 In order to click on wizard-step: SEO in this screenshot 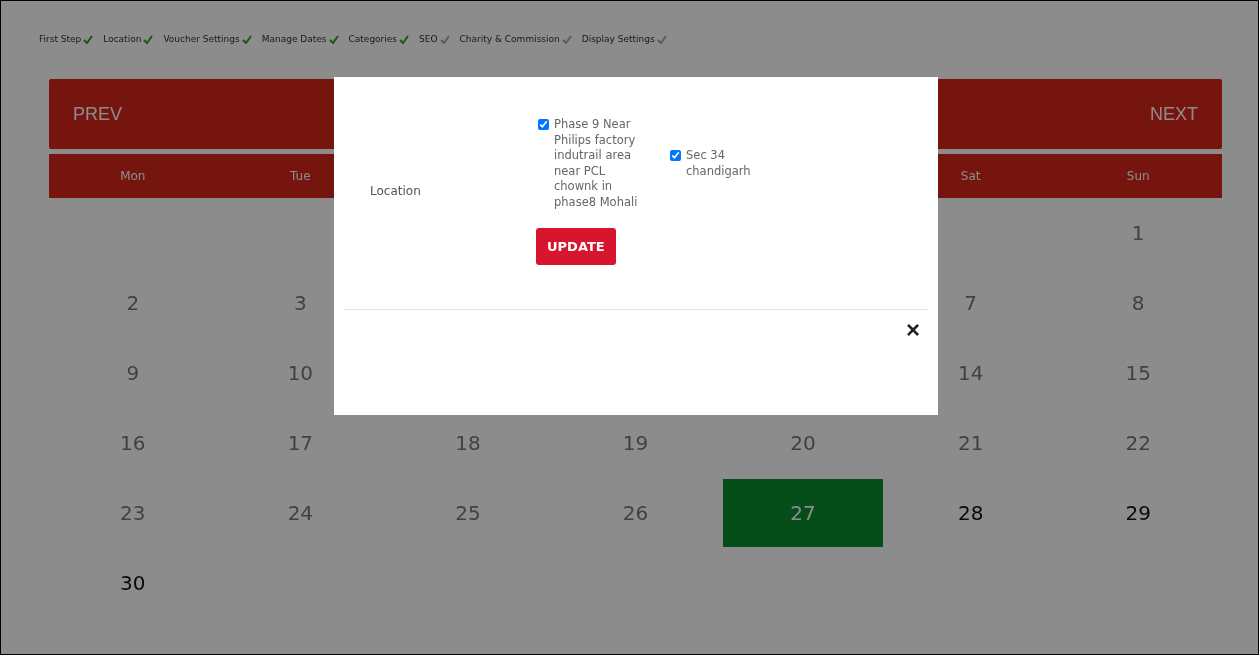, I will do `click(434, 39)`.